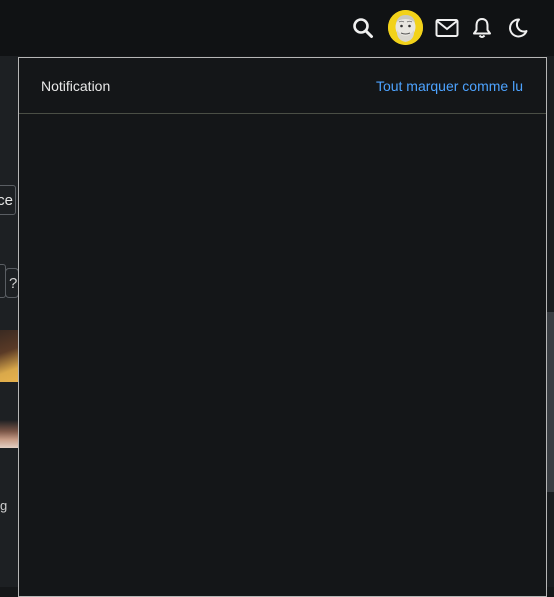 The width and height of the screenshot is (554, 597). I want to click on notification-title: Notification, so click(76, 85).